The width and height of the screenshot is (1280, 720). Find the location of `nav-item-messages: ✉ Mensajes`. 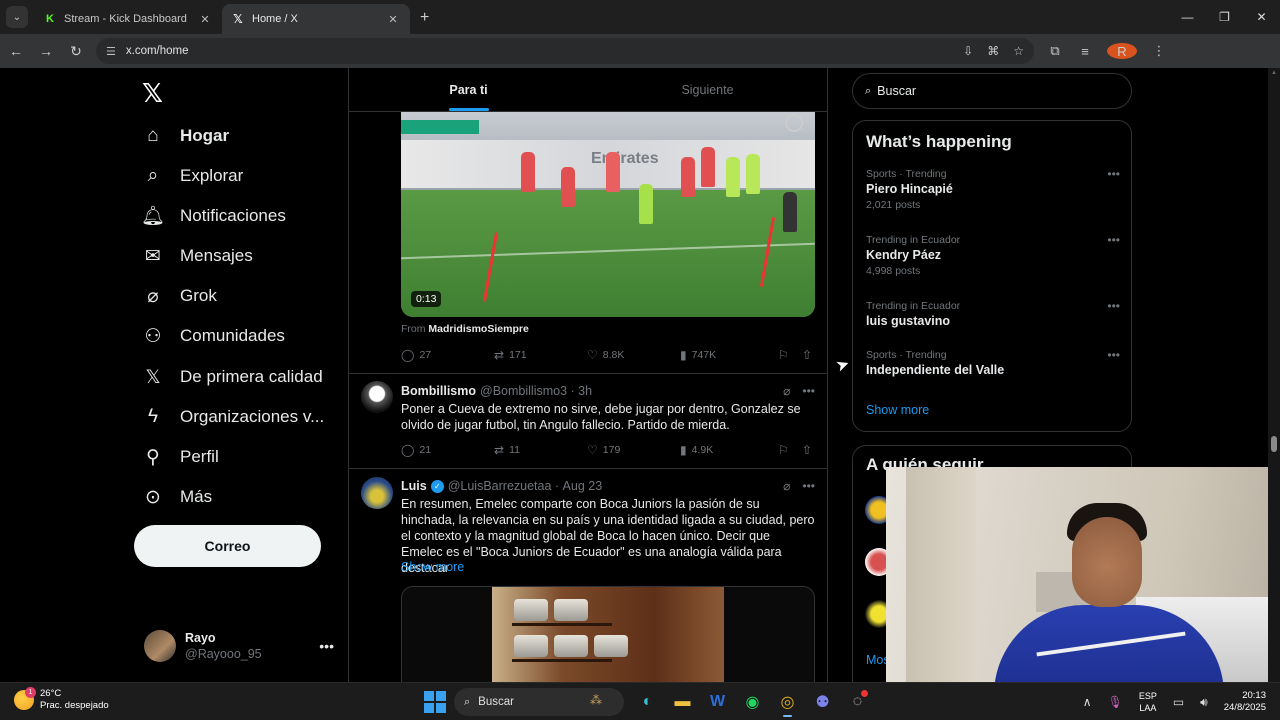

nav-item-messages: ✉ Mensajes is located at coordinates (197, 256).